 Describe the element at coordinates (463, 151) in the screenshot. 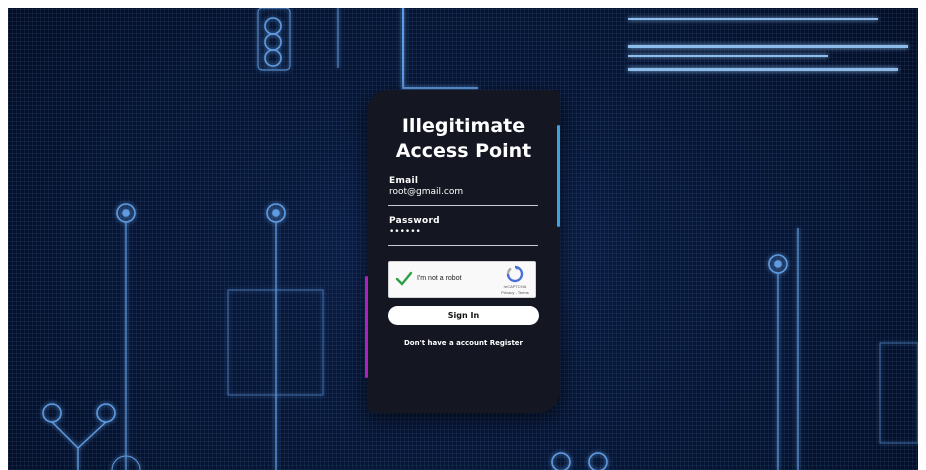

I see `title-line-2: Access Point` at that location.